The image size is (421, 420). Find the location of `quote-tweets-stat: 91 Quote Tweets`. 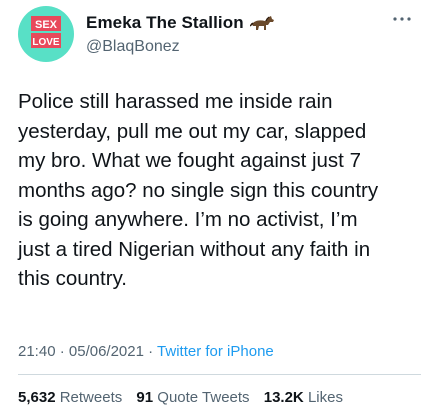

quote-tweets-stat: 91 Quote Tweets is located at coordinates (192, 397).